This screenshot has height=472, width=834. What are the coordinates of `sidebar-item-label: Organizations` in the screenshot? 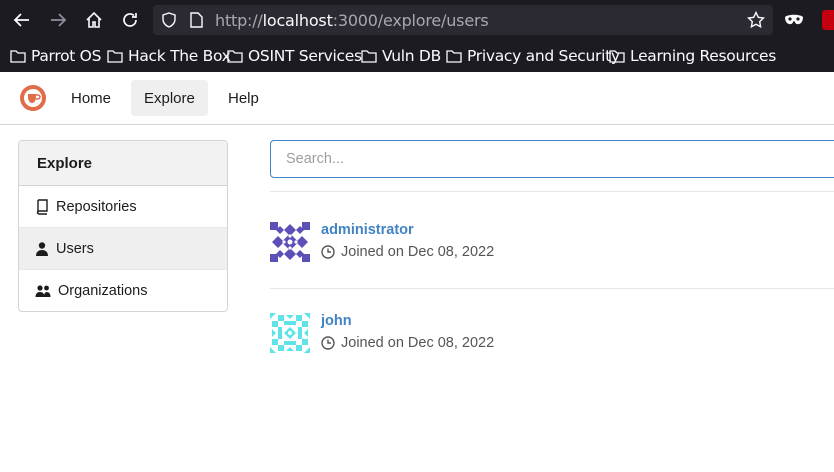 It's located at (103, 291).